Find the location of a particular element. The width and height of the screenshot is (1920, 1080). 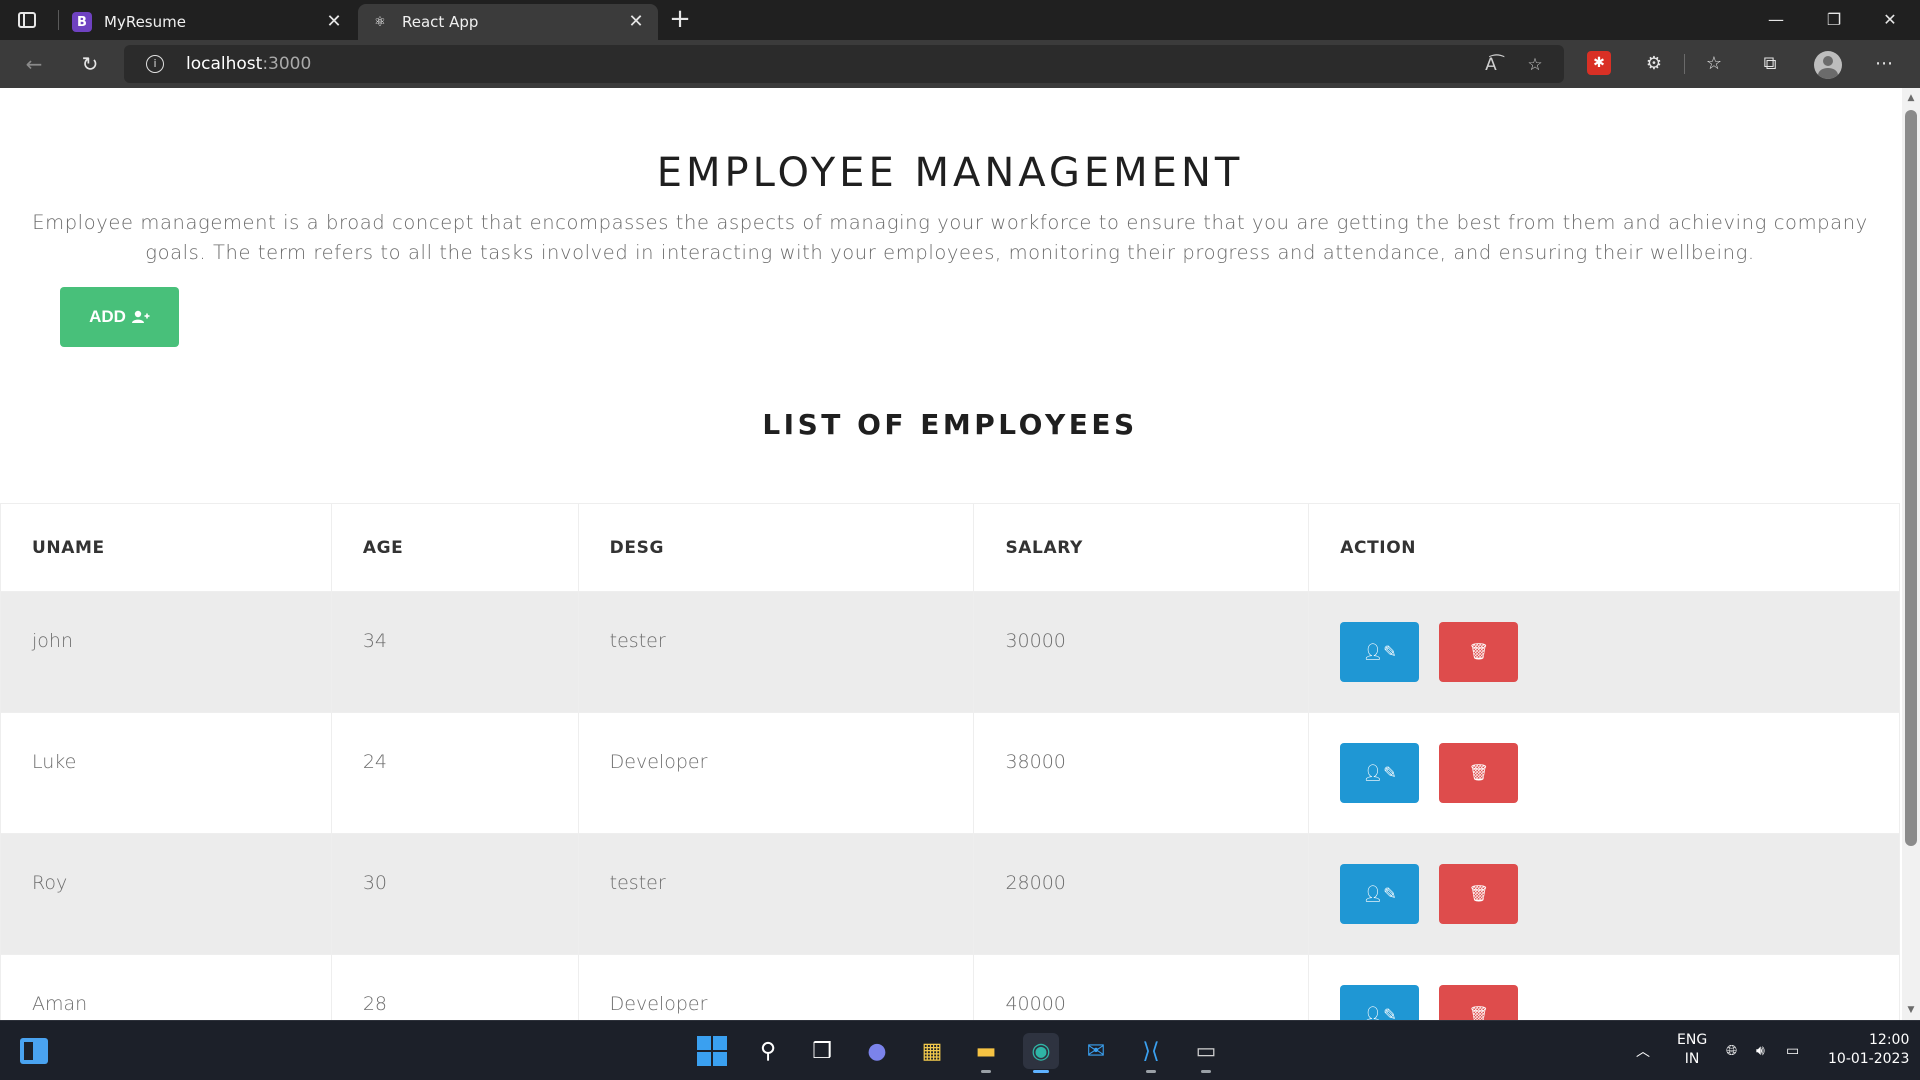

table-row: Roy 30 tester 28000 👤︎✎ 🗑︎ is located at coordinates (950, 894).